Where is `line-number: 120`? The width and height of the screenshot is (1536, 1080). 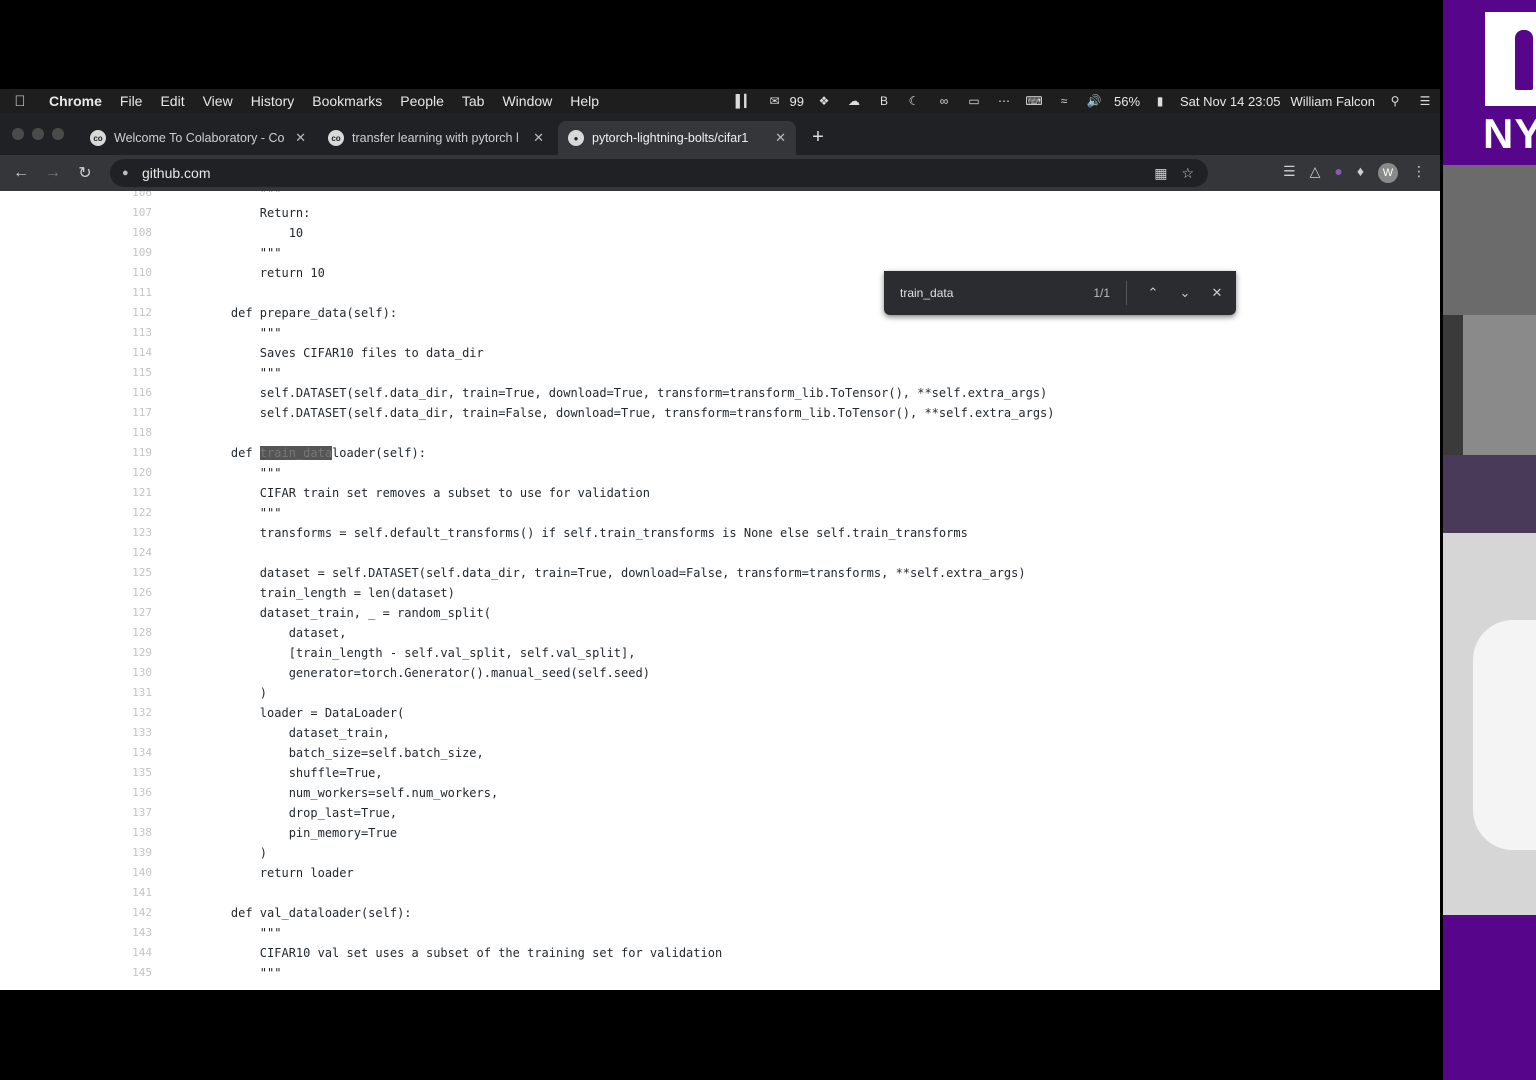
line-number: 120 is located at coordinates (135, 473).